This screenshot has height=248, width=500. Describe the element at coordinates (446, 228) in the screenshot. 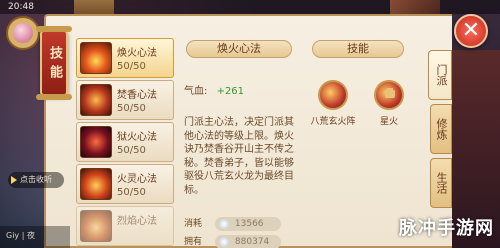

I see `watermark: 脉冲手游网` at that location.